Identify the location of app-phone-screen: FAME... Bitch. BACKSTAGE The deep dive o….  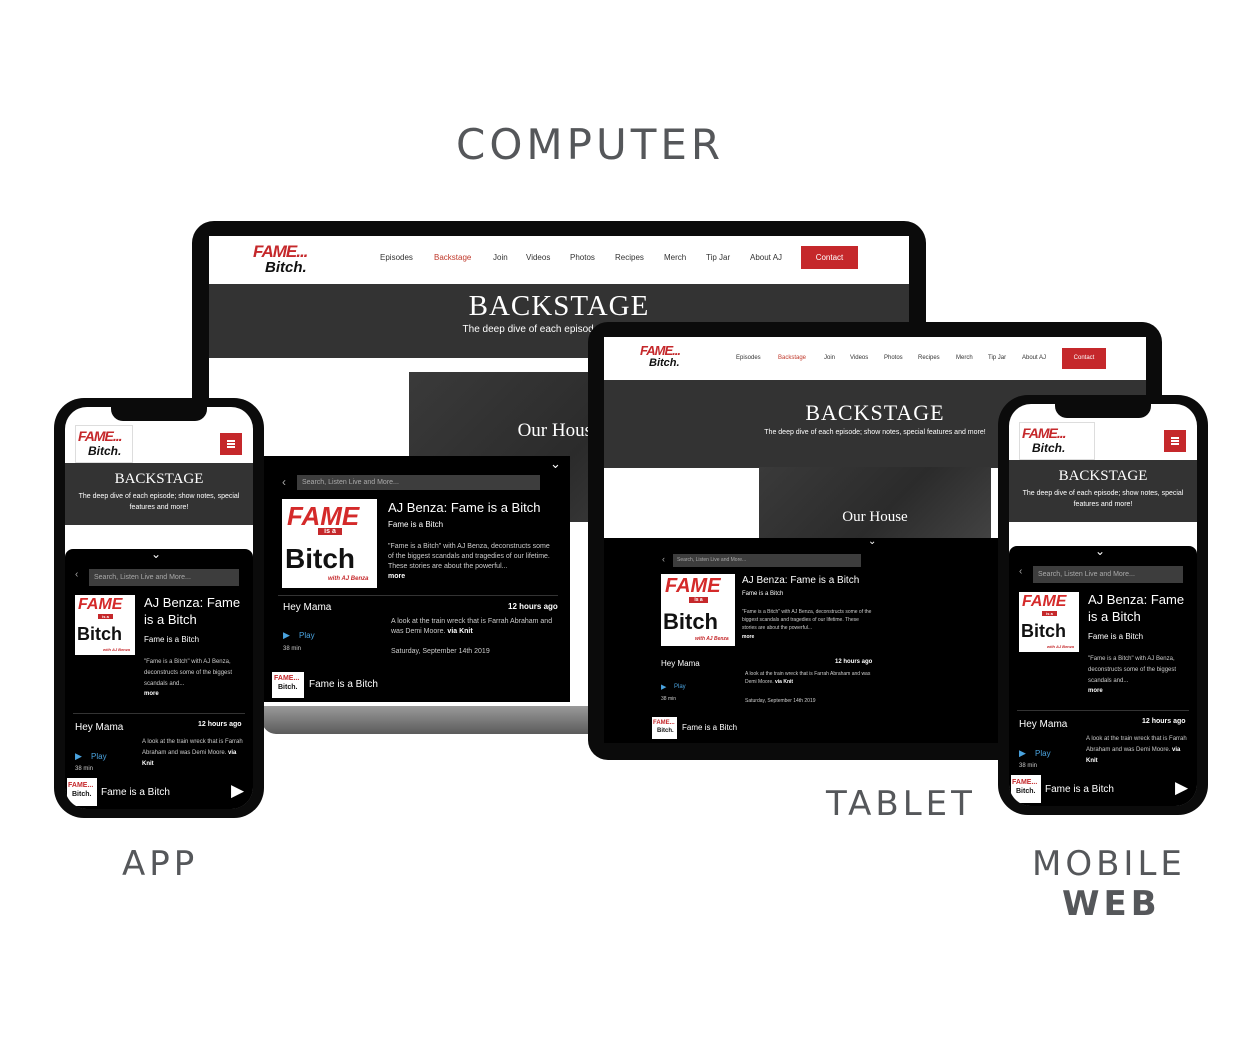
(159, 608).